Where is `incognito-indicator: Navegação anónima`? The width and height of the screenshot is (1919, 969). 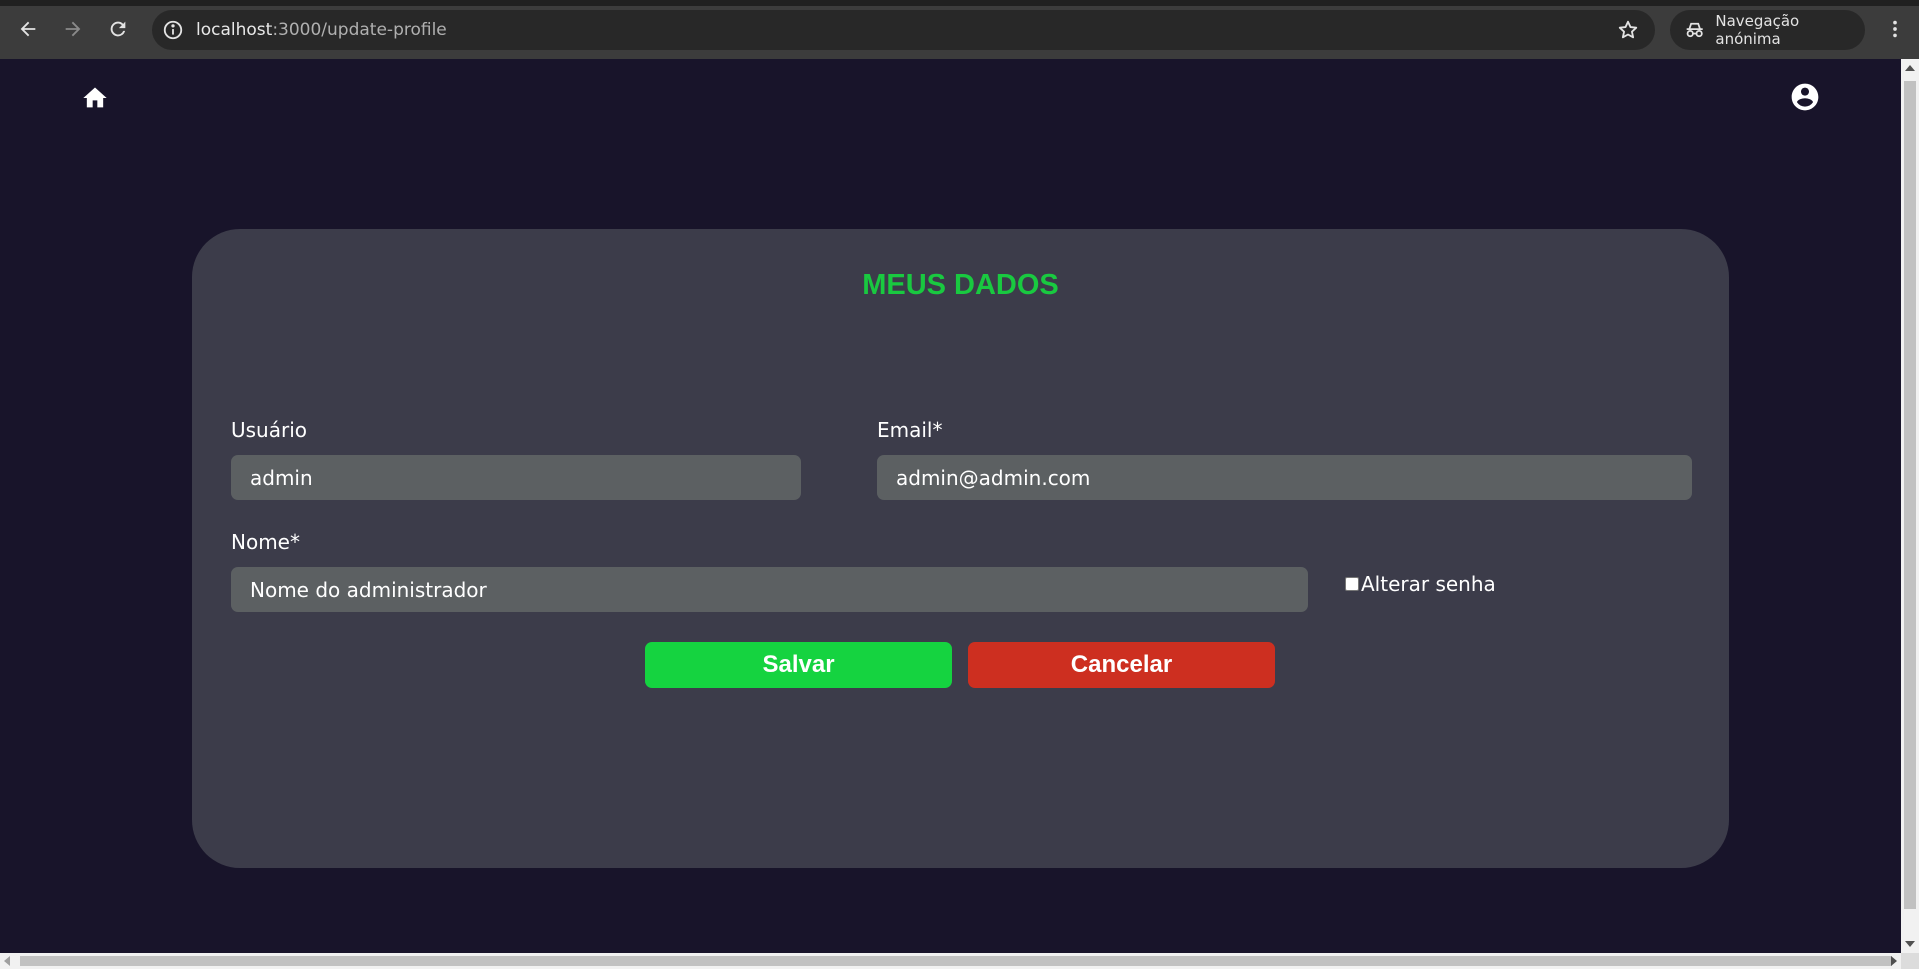 incognito-indicator: Navegação anónima is located at coordinates (1767, 30).